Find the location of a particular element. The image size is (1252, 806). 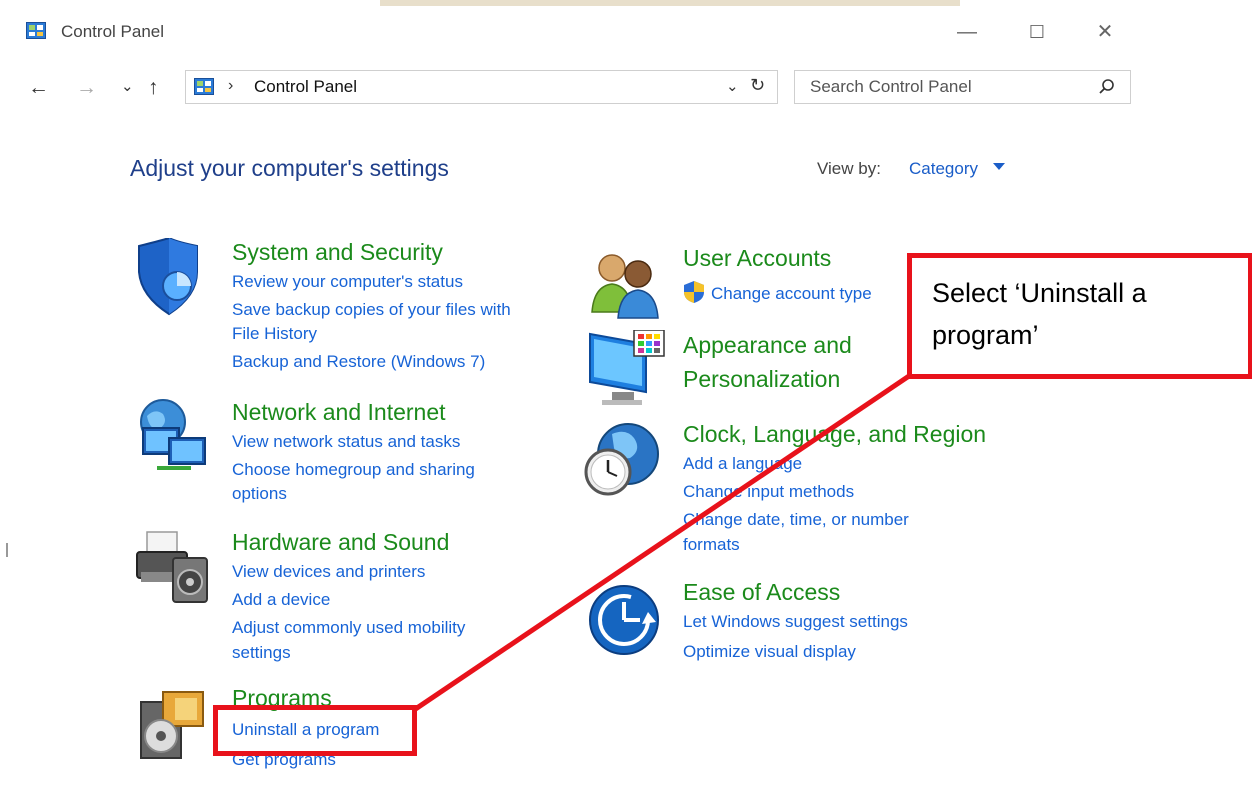

link-uninstall-program: Uninstall a program is located at coordinates (305, 730).